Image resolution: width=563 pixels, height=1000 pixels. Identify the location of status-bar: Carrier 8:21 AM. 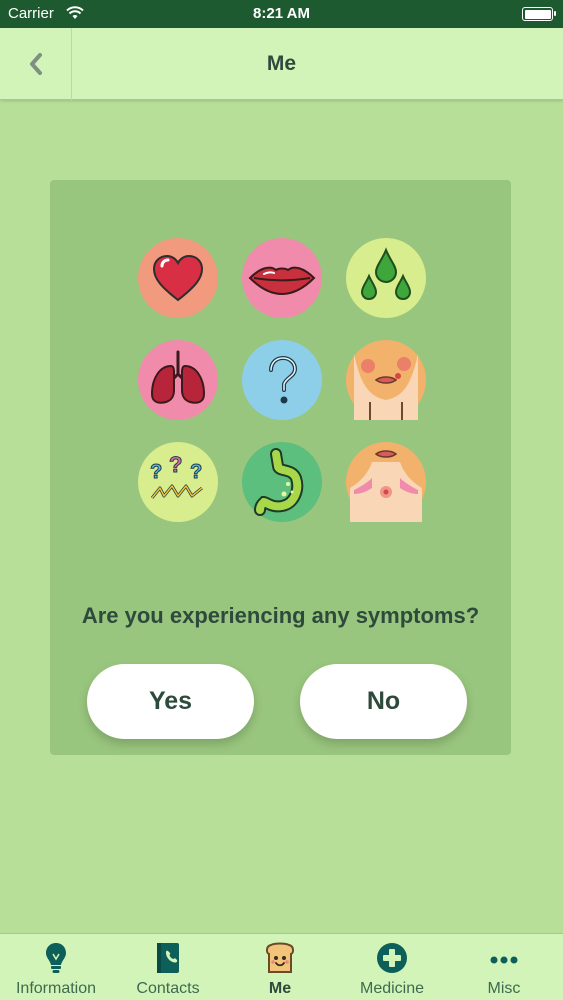
(281, 14).